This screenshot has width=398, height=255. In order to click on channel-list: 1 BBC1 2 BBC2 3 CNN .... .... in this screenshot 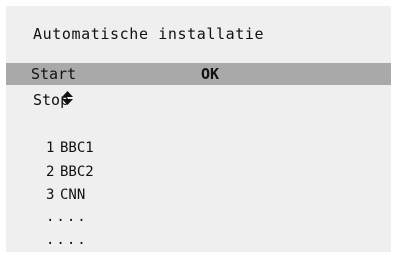, I will do `click(70, 194)`.